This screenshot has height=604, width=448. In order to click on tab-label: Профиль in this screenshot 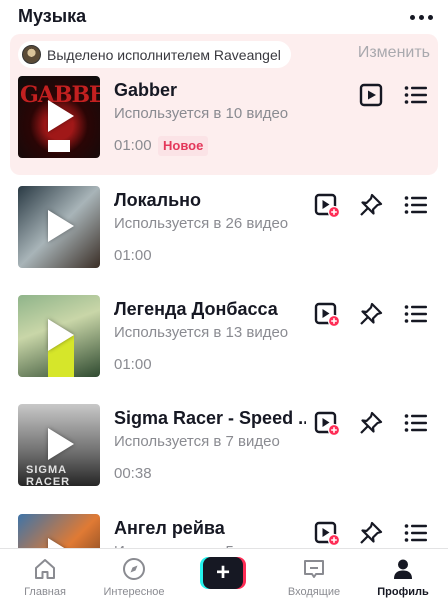, I will do `click(403, 592)`.